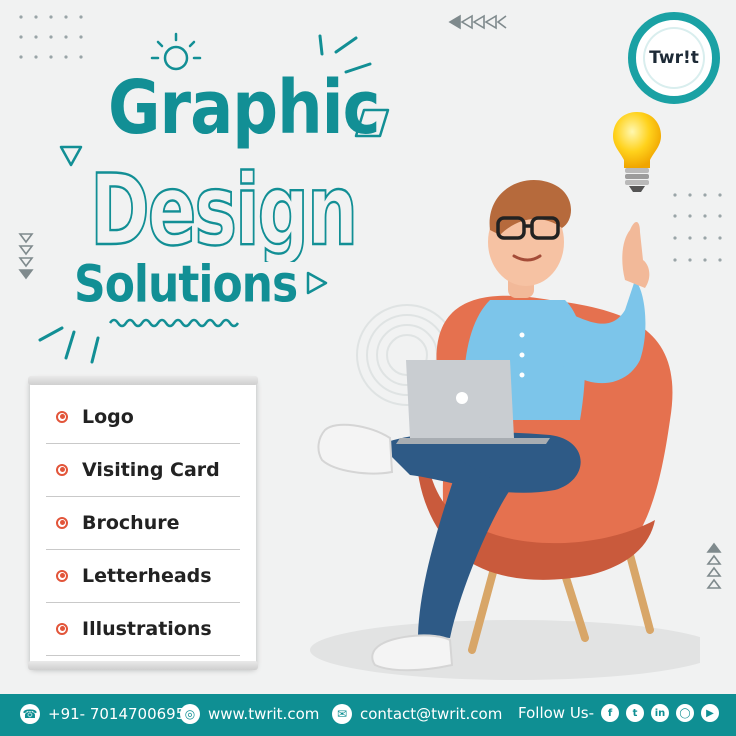 This screenshot has width=736, height=736. Describe the element at coordinates (477, 22) in the screenshot. I see `arrows-left-icon` at that location.